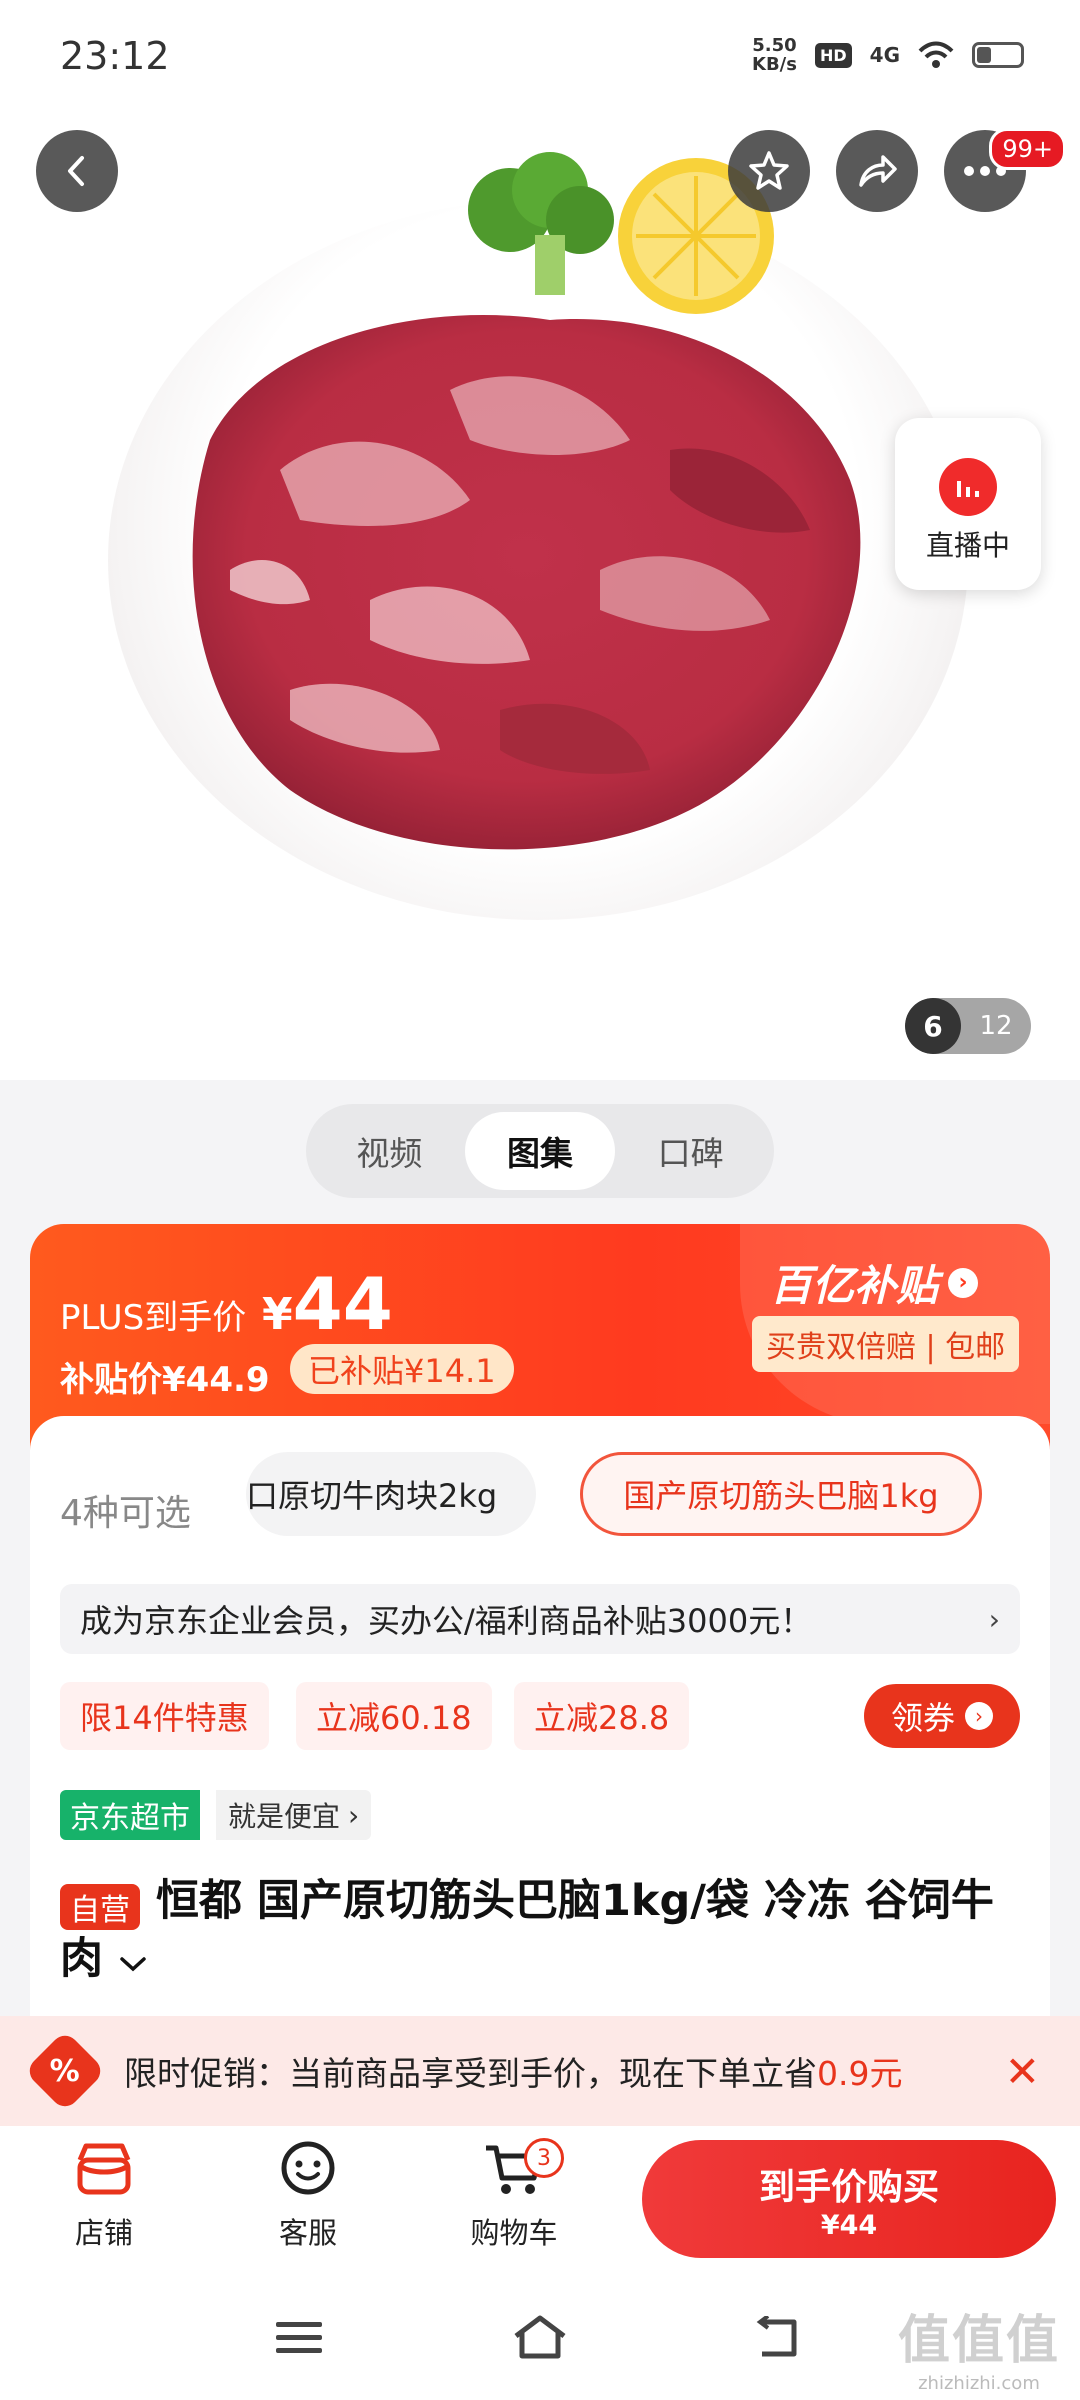  Describe the element at coordinates (342, 1304) in the screenshot. I see `plus-price-value: 44` at that location.